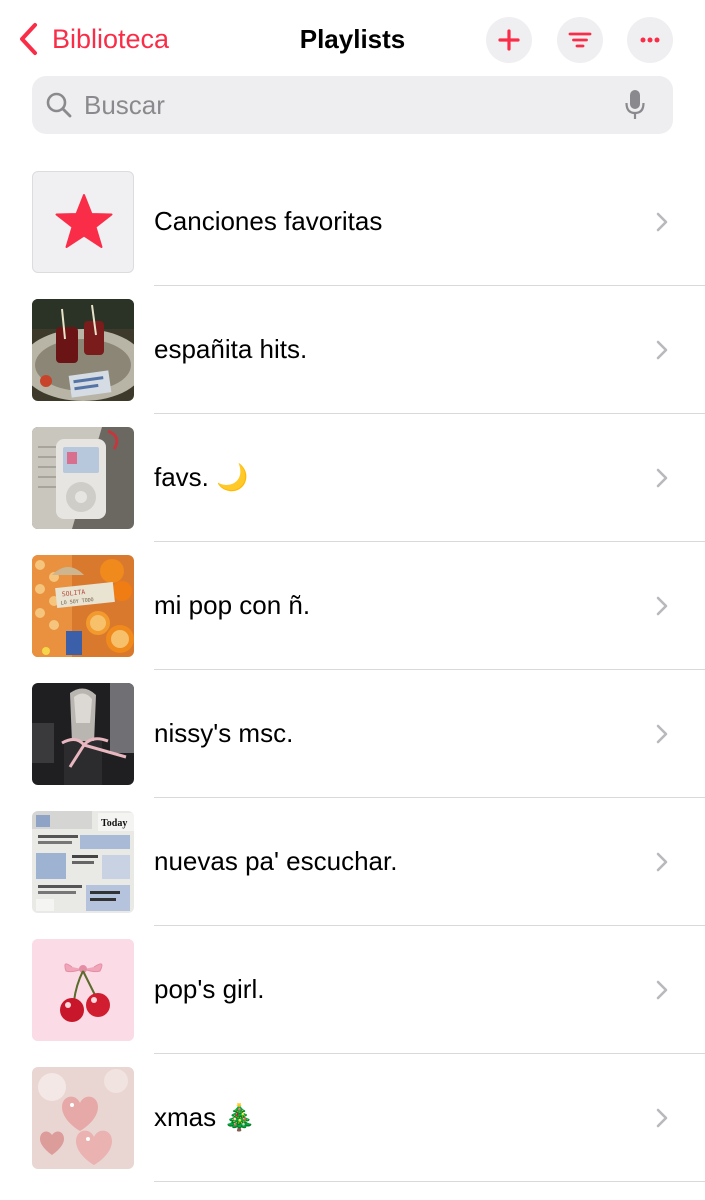 This screenshot has width=705, height=1200. What do you see at coordinates (344, 105) in the screenshot?
I see `search-input` at bounding box center [344, 105].